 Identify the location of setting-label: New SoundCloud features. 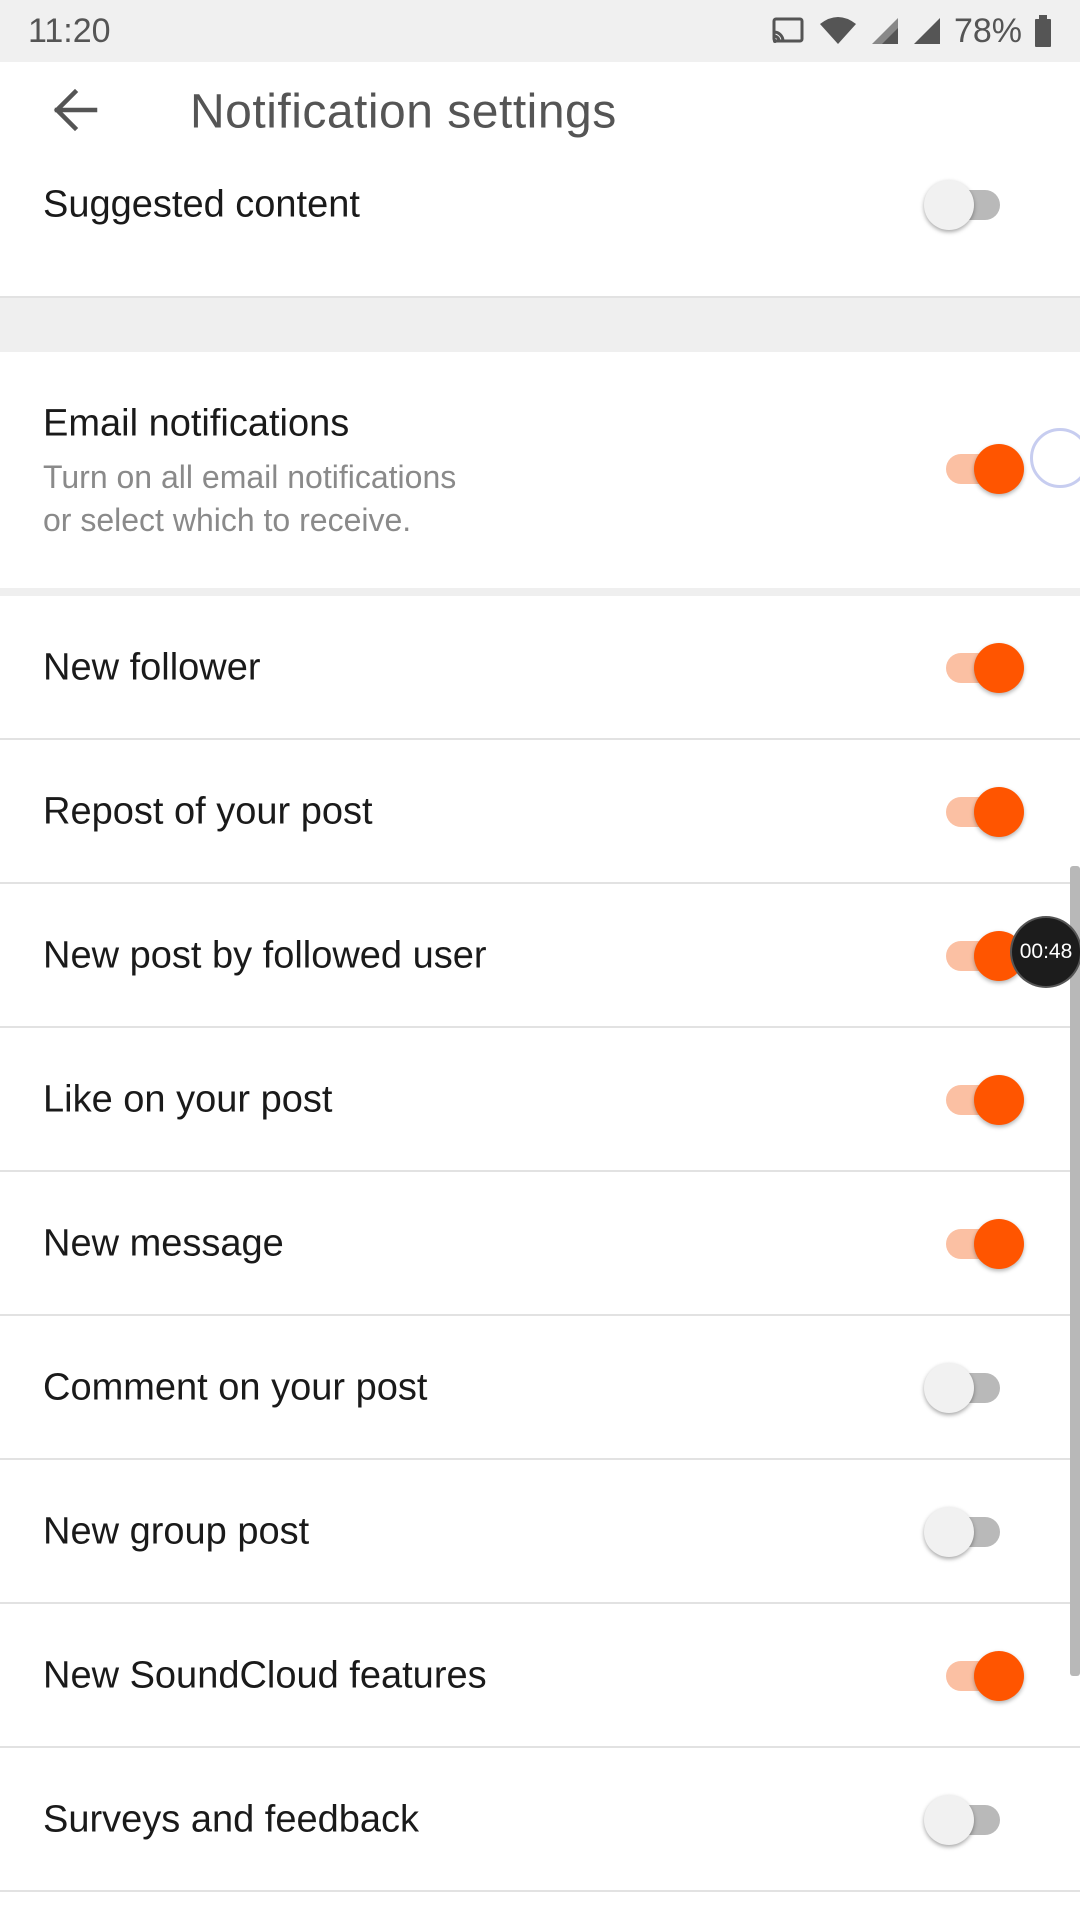
(265, 1675).